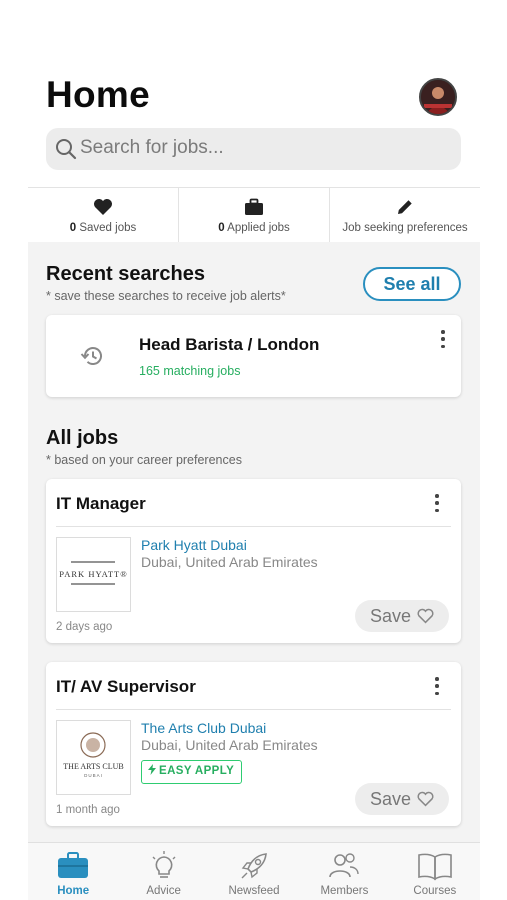 This screenshot has width=507, height=900. What do you see at coordinates (84, 627) in the screenshot?
I see `posted-date: 2 days ago` at bounding box center [84, 627].